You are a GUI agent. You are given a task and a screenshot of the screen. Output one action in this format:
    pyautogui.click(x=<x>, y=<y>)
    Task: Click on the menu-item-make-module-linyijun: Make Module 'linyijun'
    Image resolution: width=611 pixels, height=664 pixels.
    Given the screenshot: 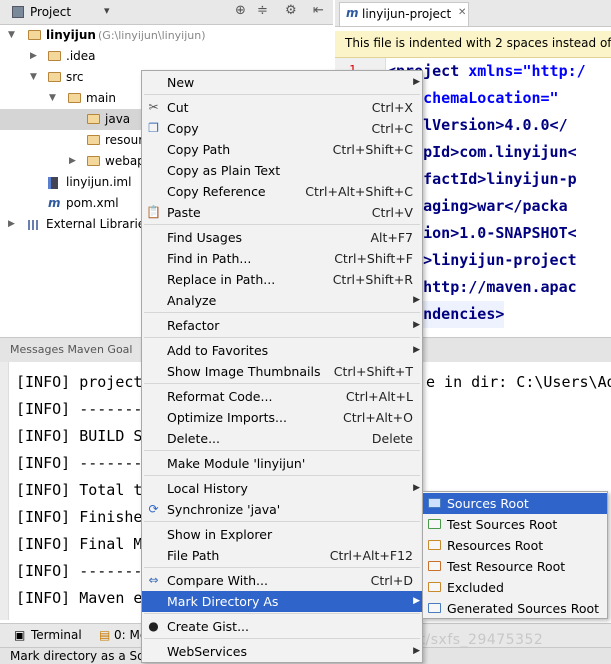 What is the action you would take?
    pyautogui.click(x=282, y=463)
    